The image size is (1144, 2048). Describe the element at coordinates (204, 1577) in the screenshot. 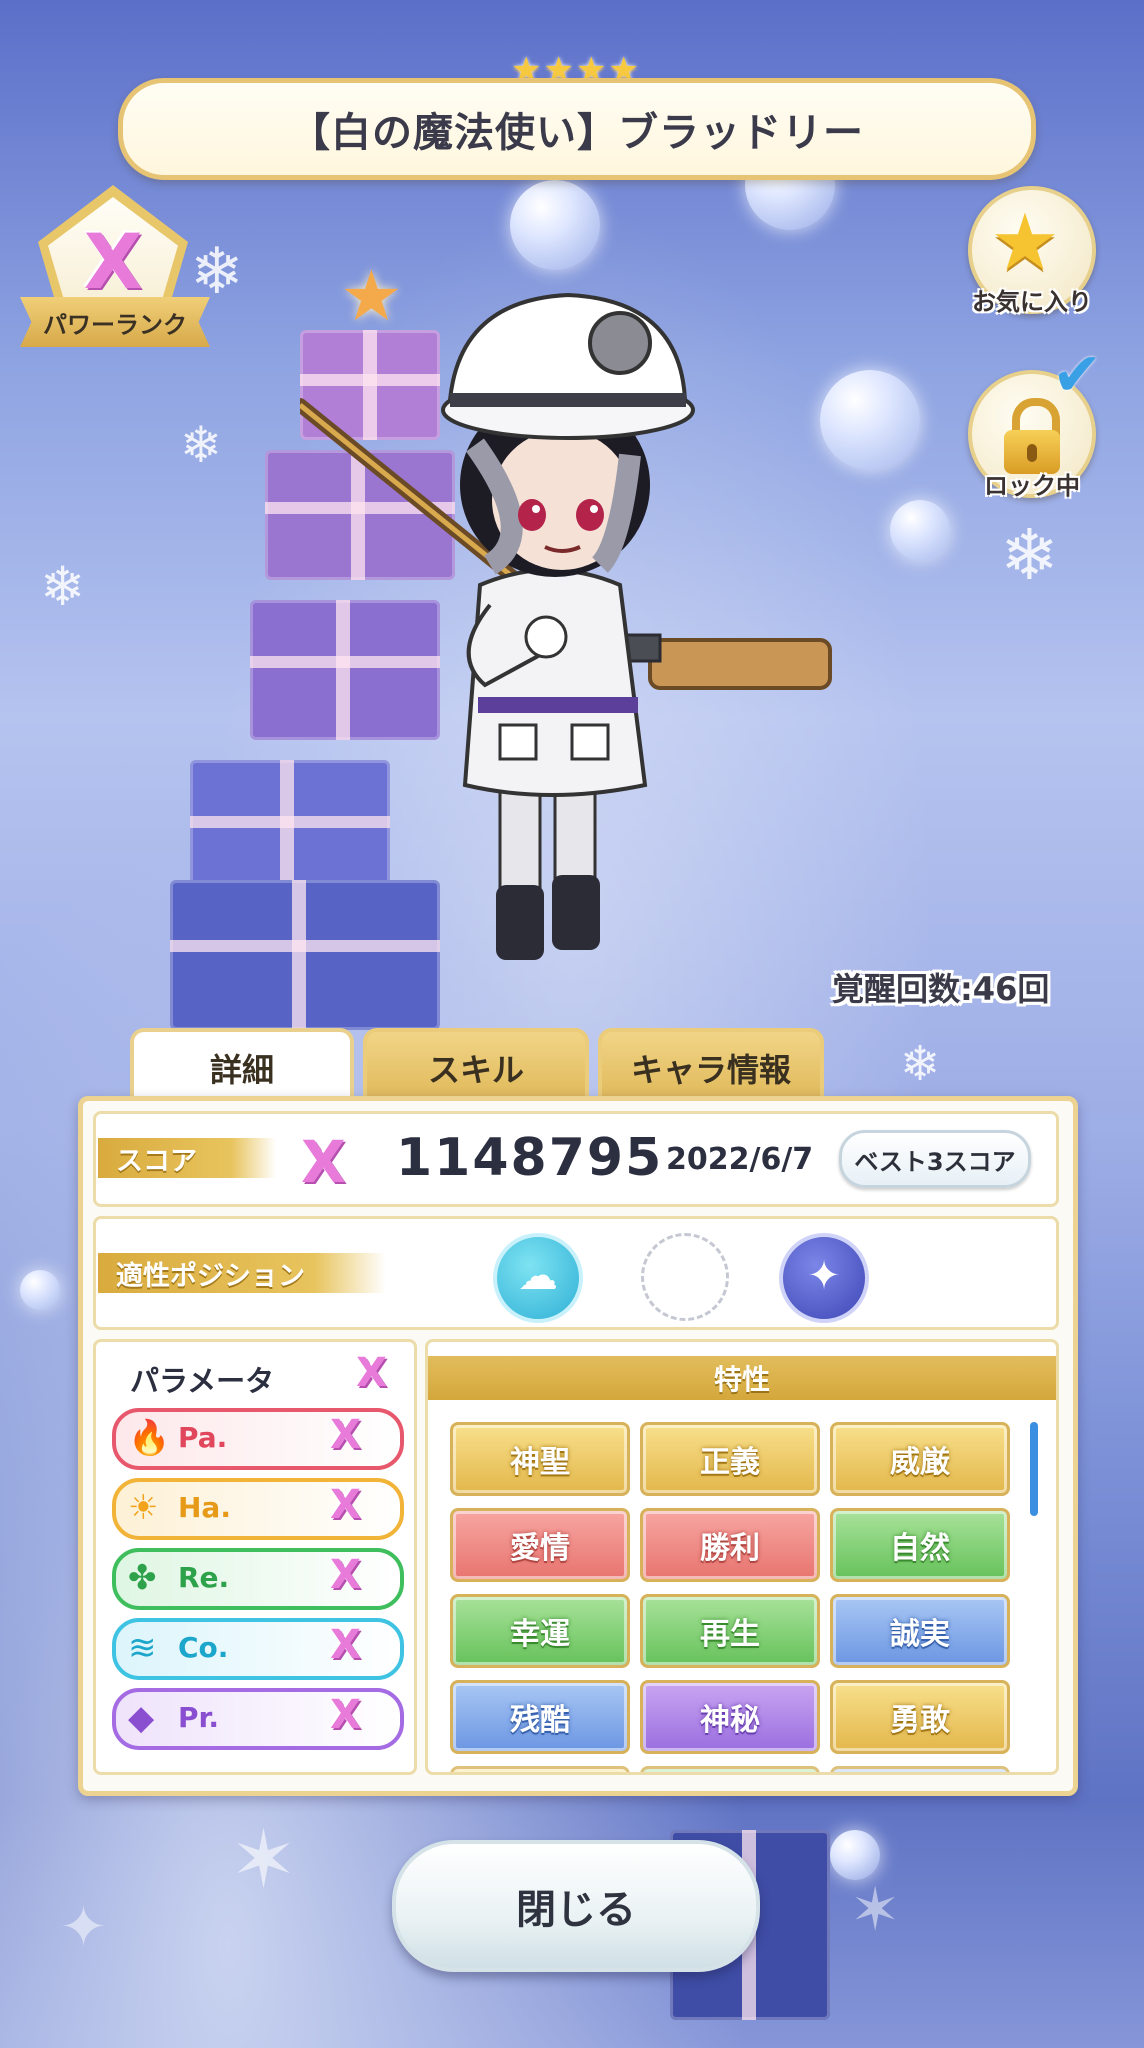

I see `parameter-name: Re.` at that location.